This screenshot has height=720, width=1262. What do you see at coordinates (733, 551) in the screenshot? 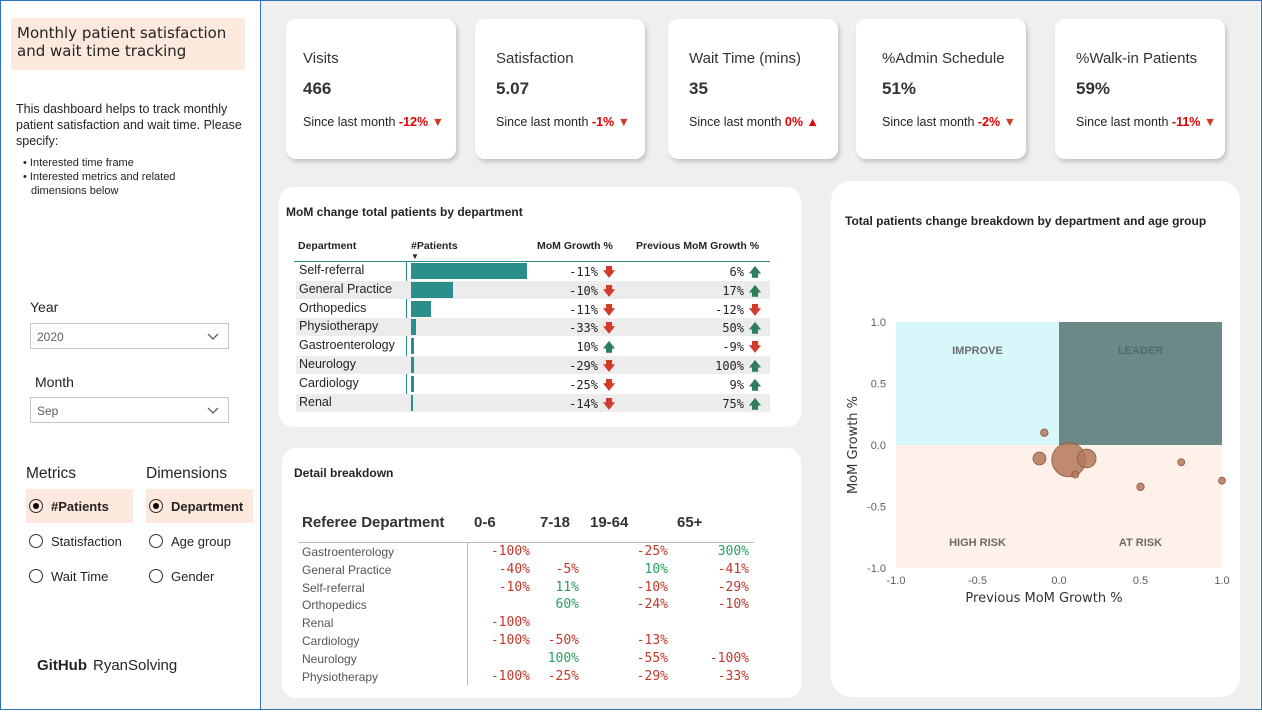
I see `detail-cell-value: 300%` at bounding box center [733, 551].